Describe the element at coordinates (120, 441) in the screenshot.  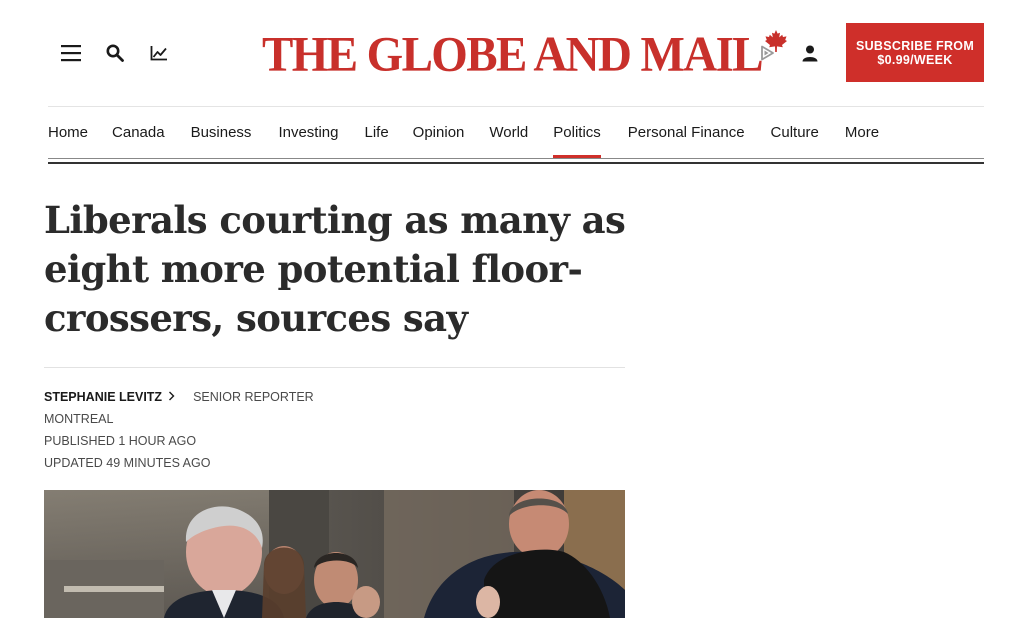
I see `published-time: PUBLISHED 1 HOUR AGO` at that location.